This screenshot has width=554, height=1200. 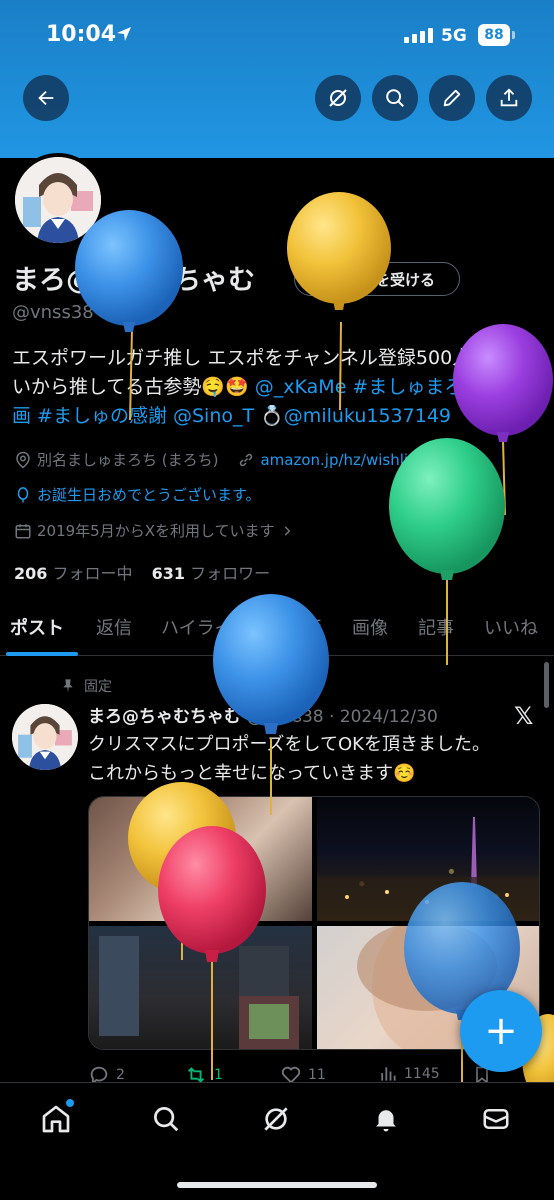 What do you see at coordinates (524, 716) in the screenshot?
I see `x-logo-icon: 𝕏` at bounding box center [524, 716].